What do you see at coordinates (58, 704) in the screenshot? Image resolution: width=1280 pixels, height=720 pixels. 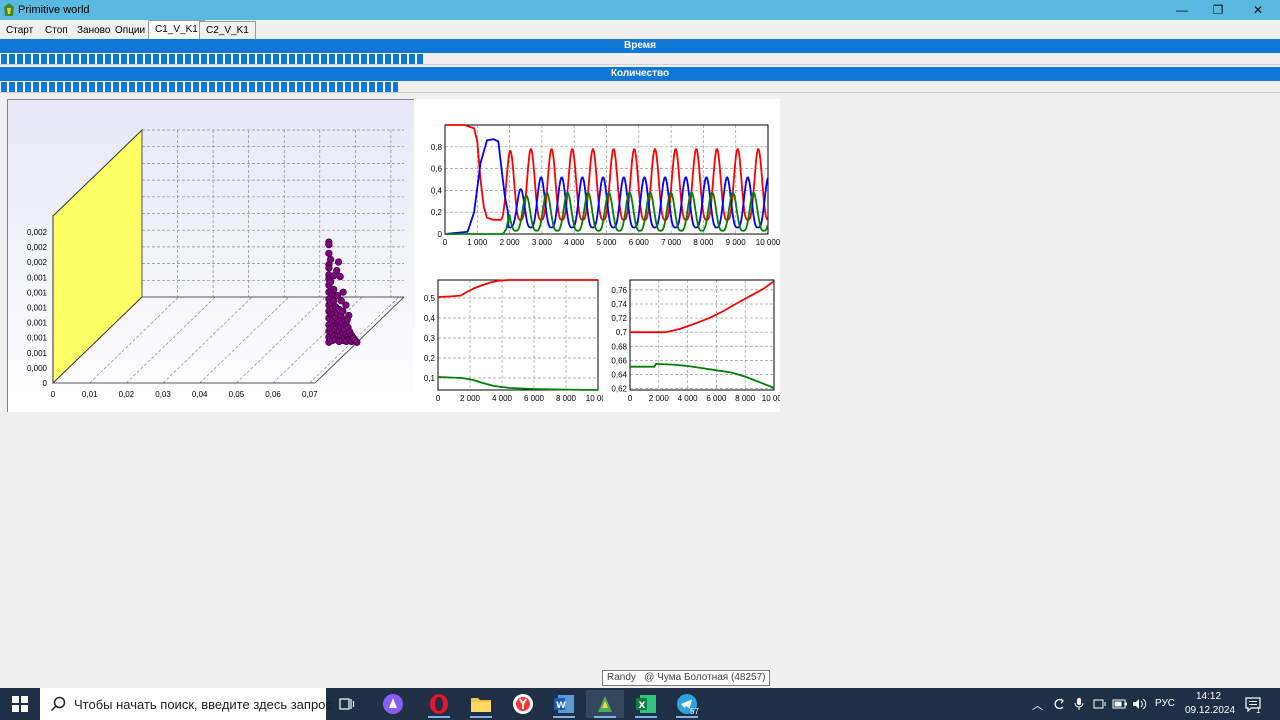 I see `search-icon` at bounding box center [58, 704].